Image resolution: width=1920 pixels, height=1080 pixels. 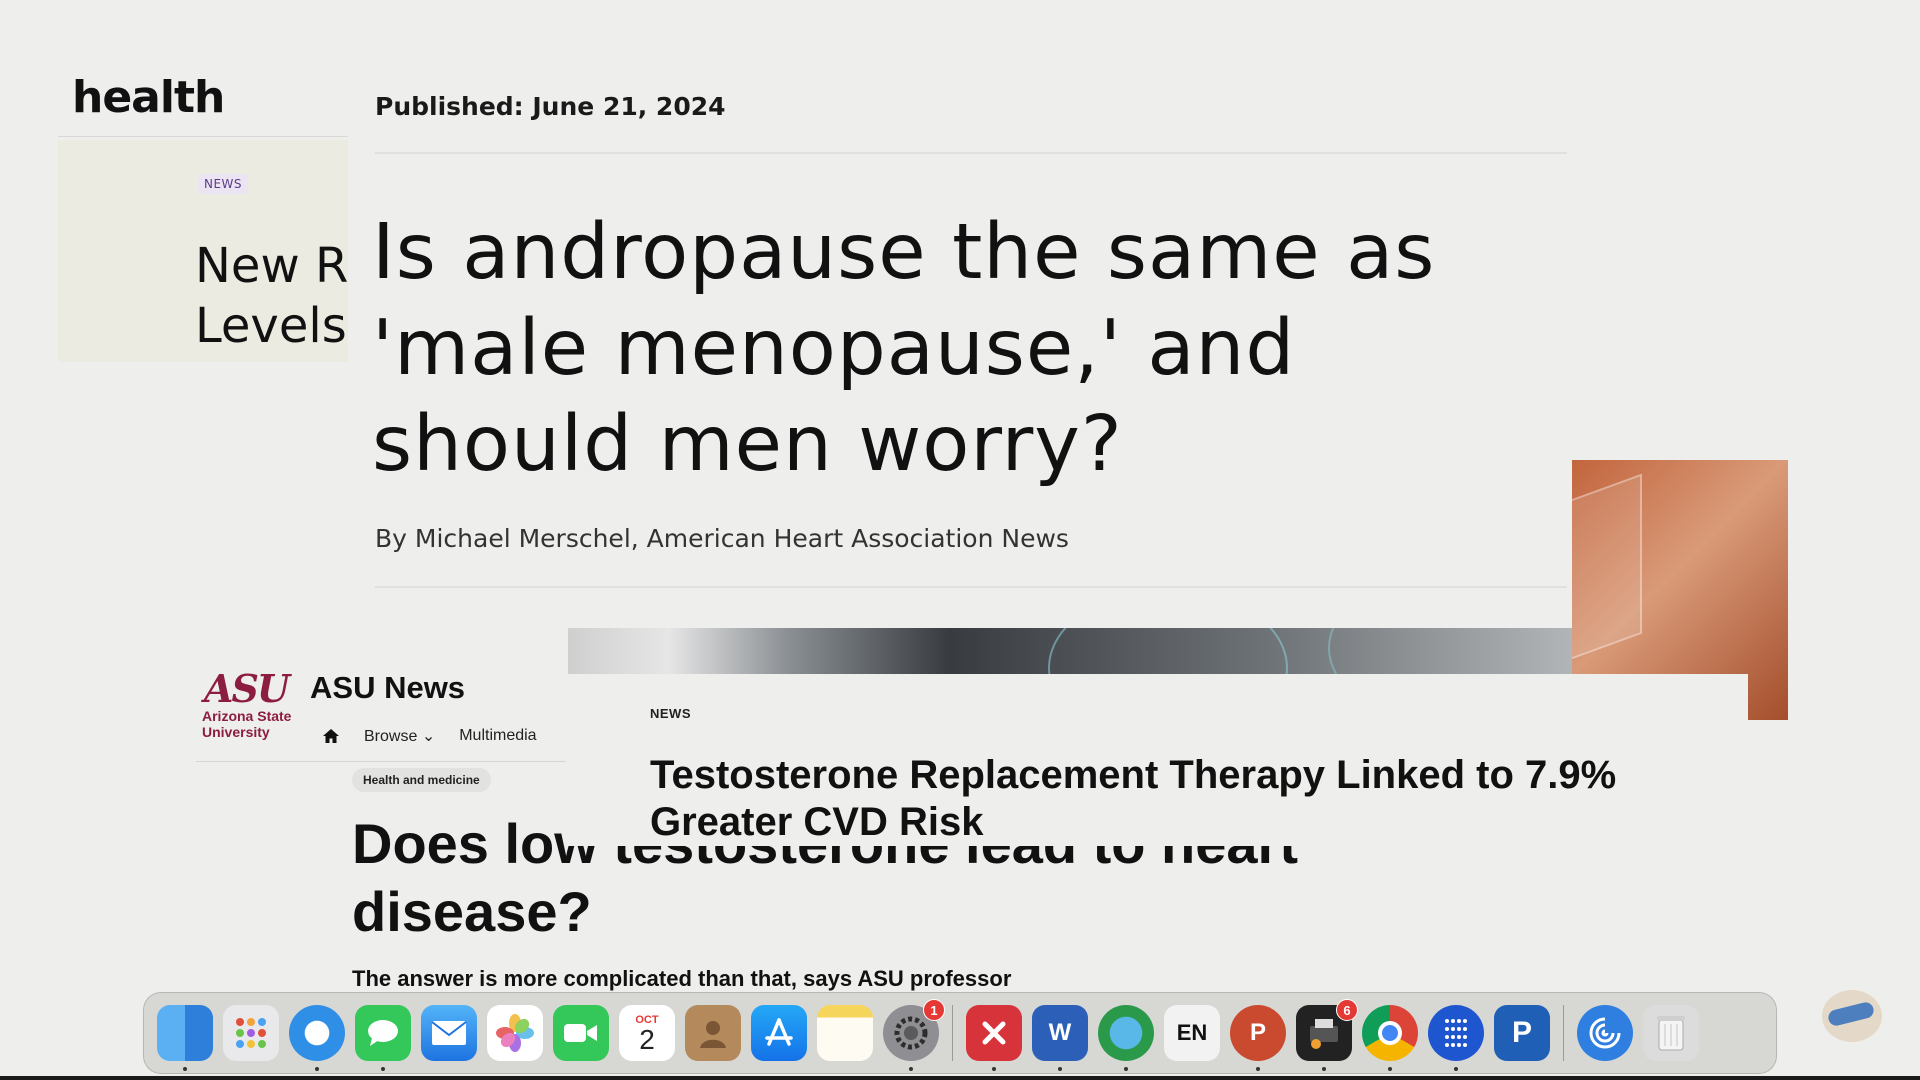 What do you see at coordinates (914, 1035) in the screenshot?
I see `system-settings-icon: 1` at bounding box center [914, 1035].